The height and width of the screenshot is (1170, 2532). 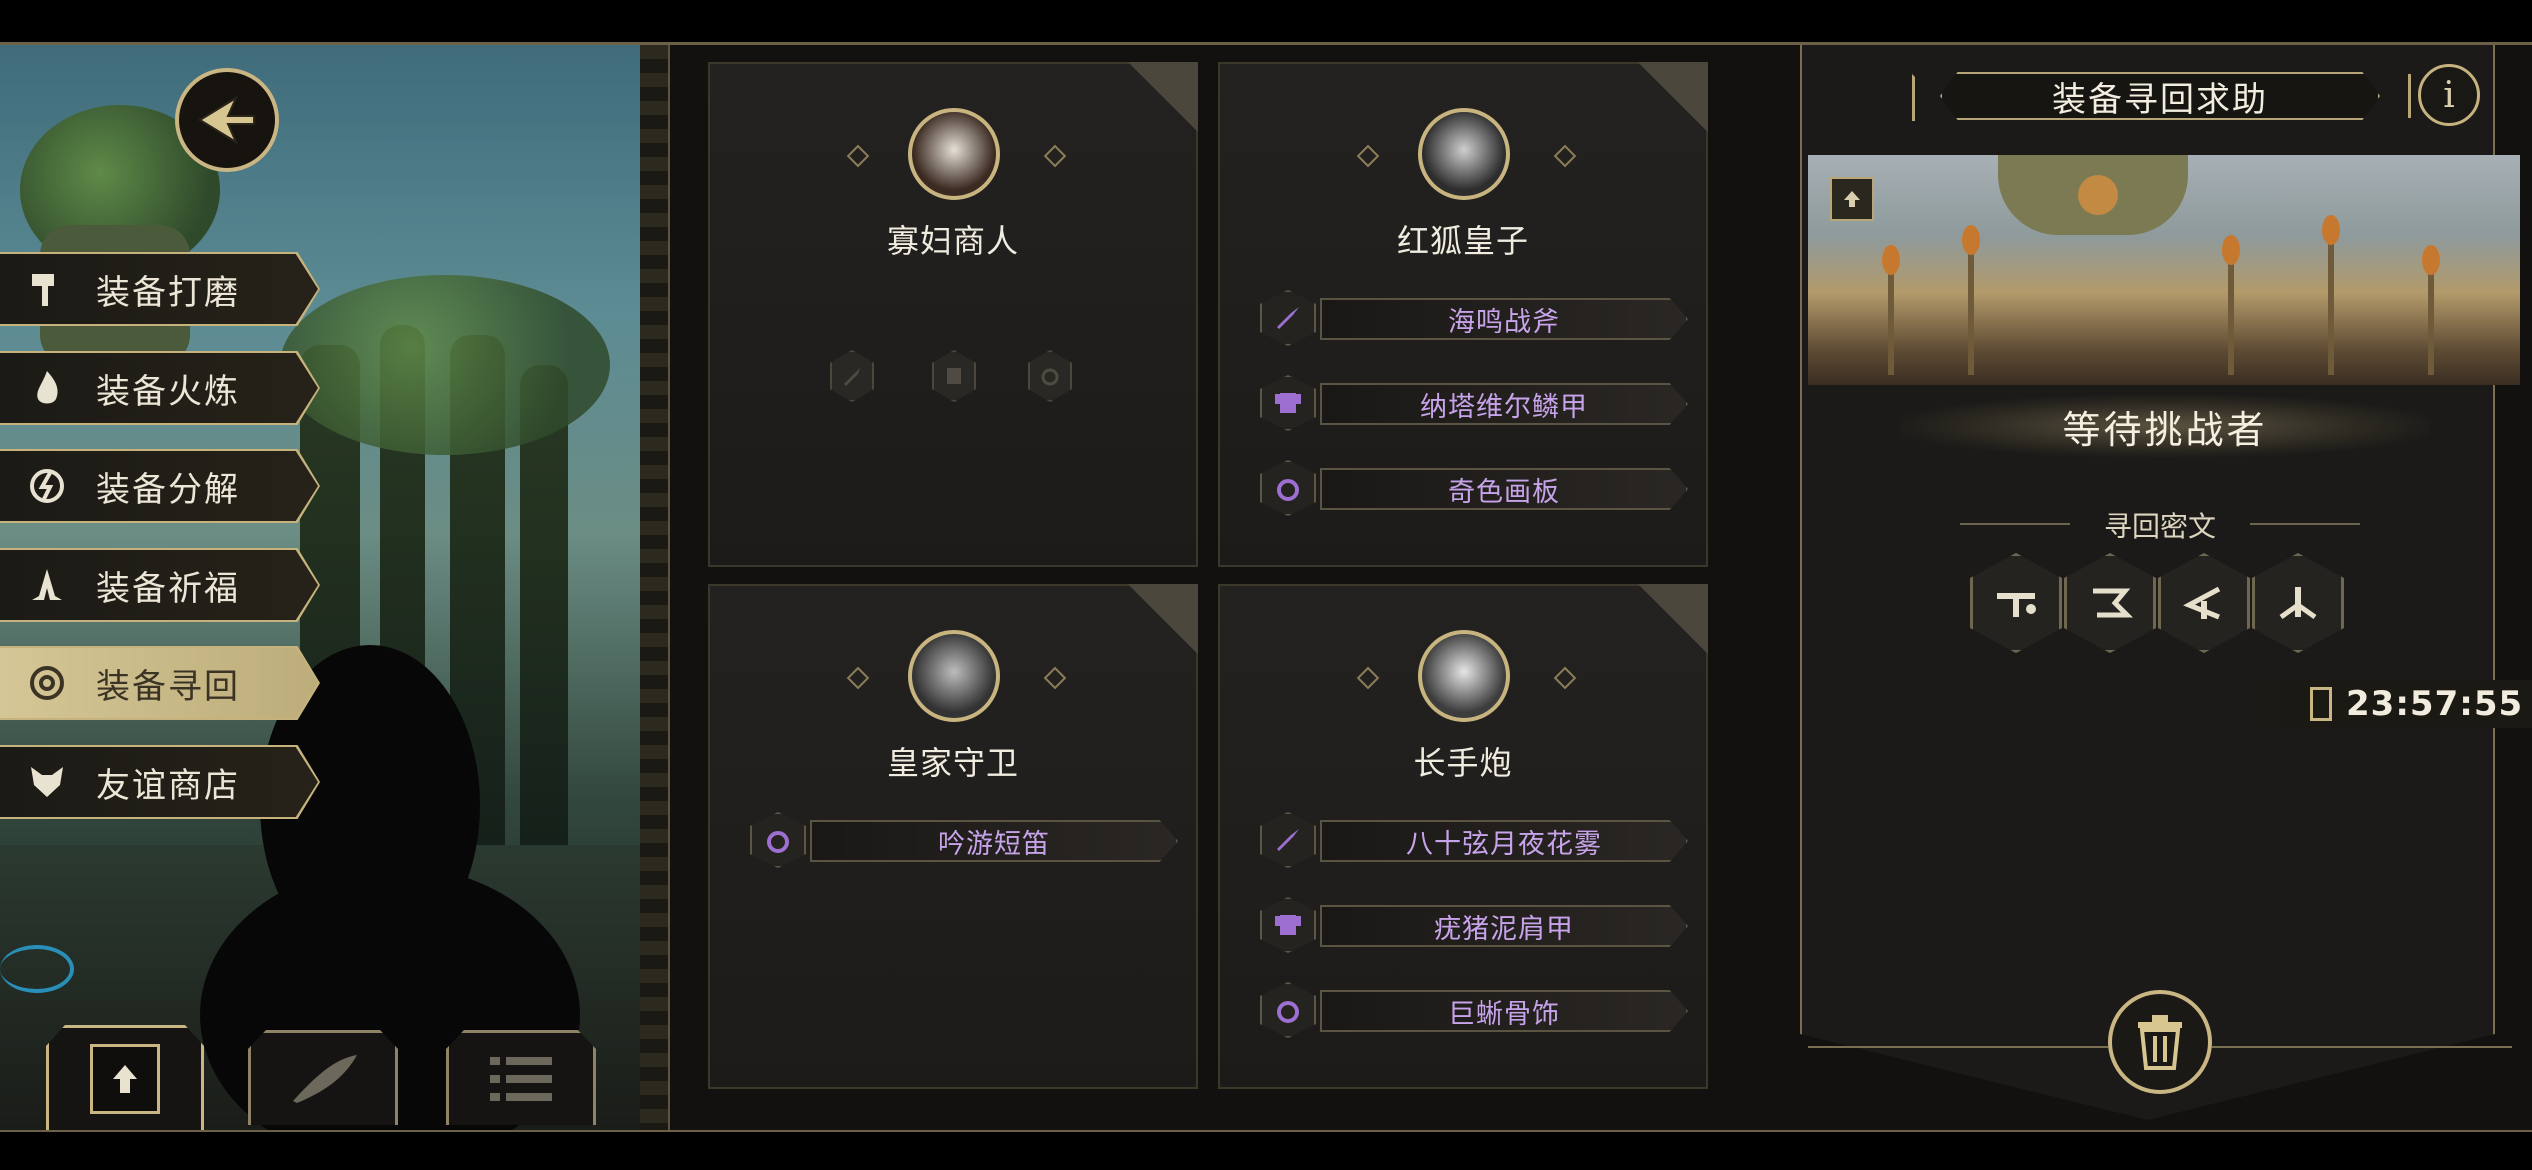 What do you see at coordinates (1288, 925) in the screenshot?
I see `armor-icon` at bounding box center [1288, 925].